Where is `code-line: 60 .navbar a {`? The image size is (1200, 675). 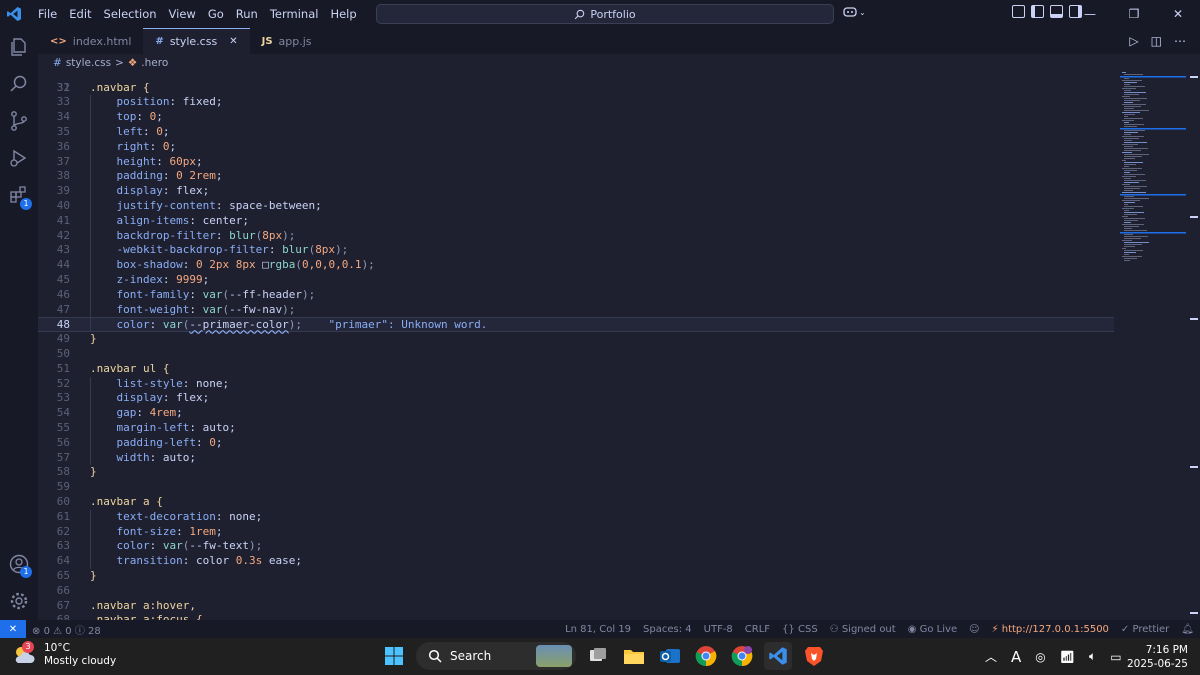 code-line: 60 .navbar a { is located at coordinates (576, 502).